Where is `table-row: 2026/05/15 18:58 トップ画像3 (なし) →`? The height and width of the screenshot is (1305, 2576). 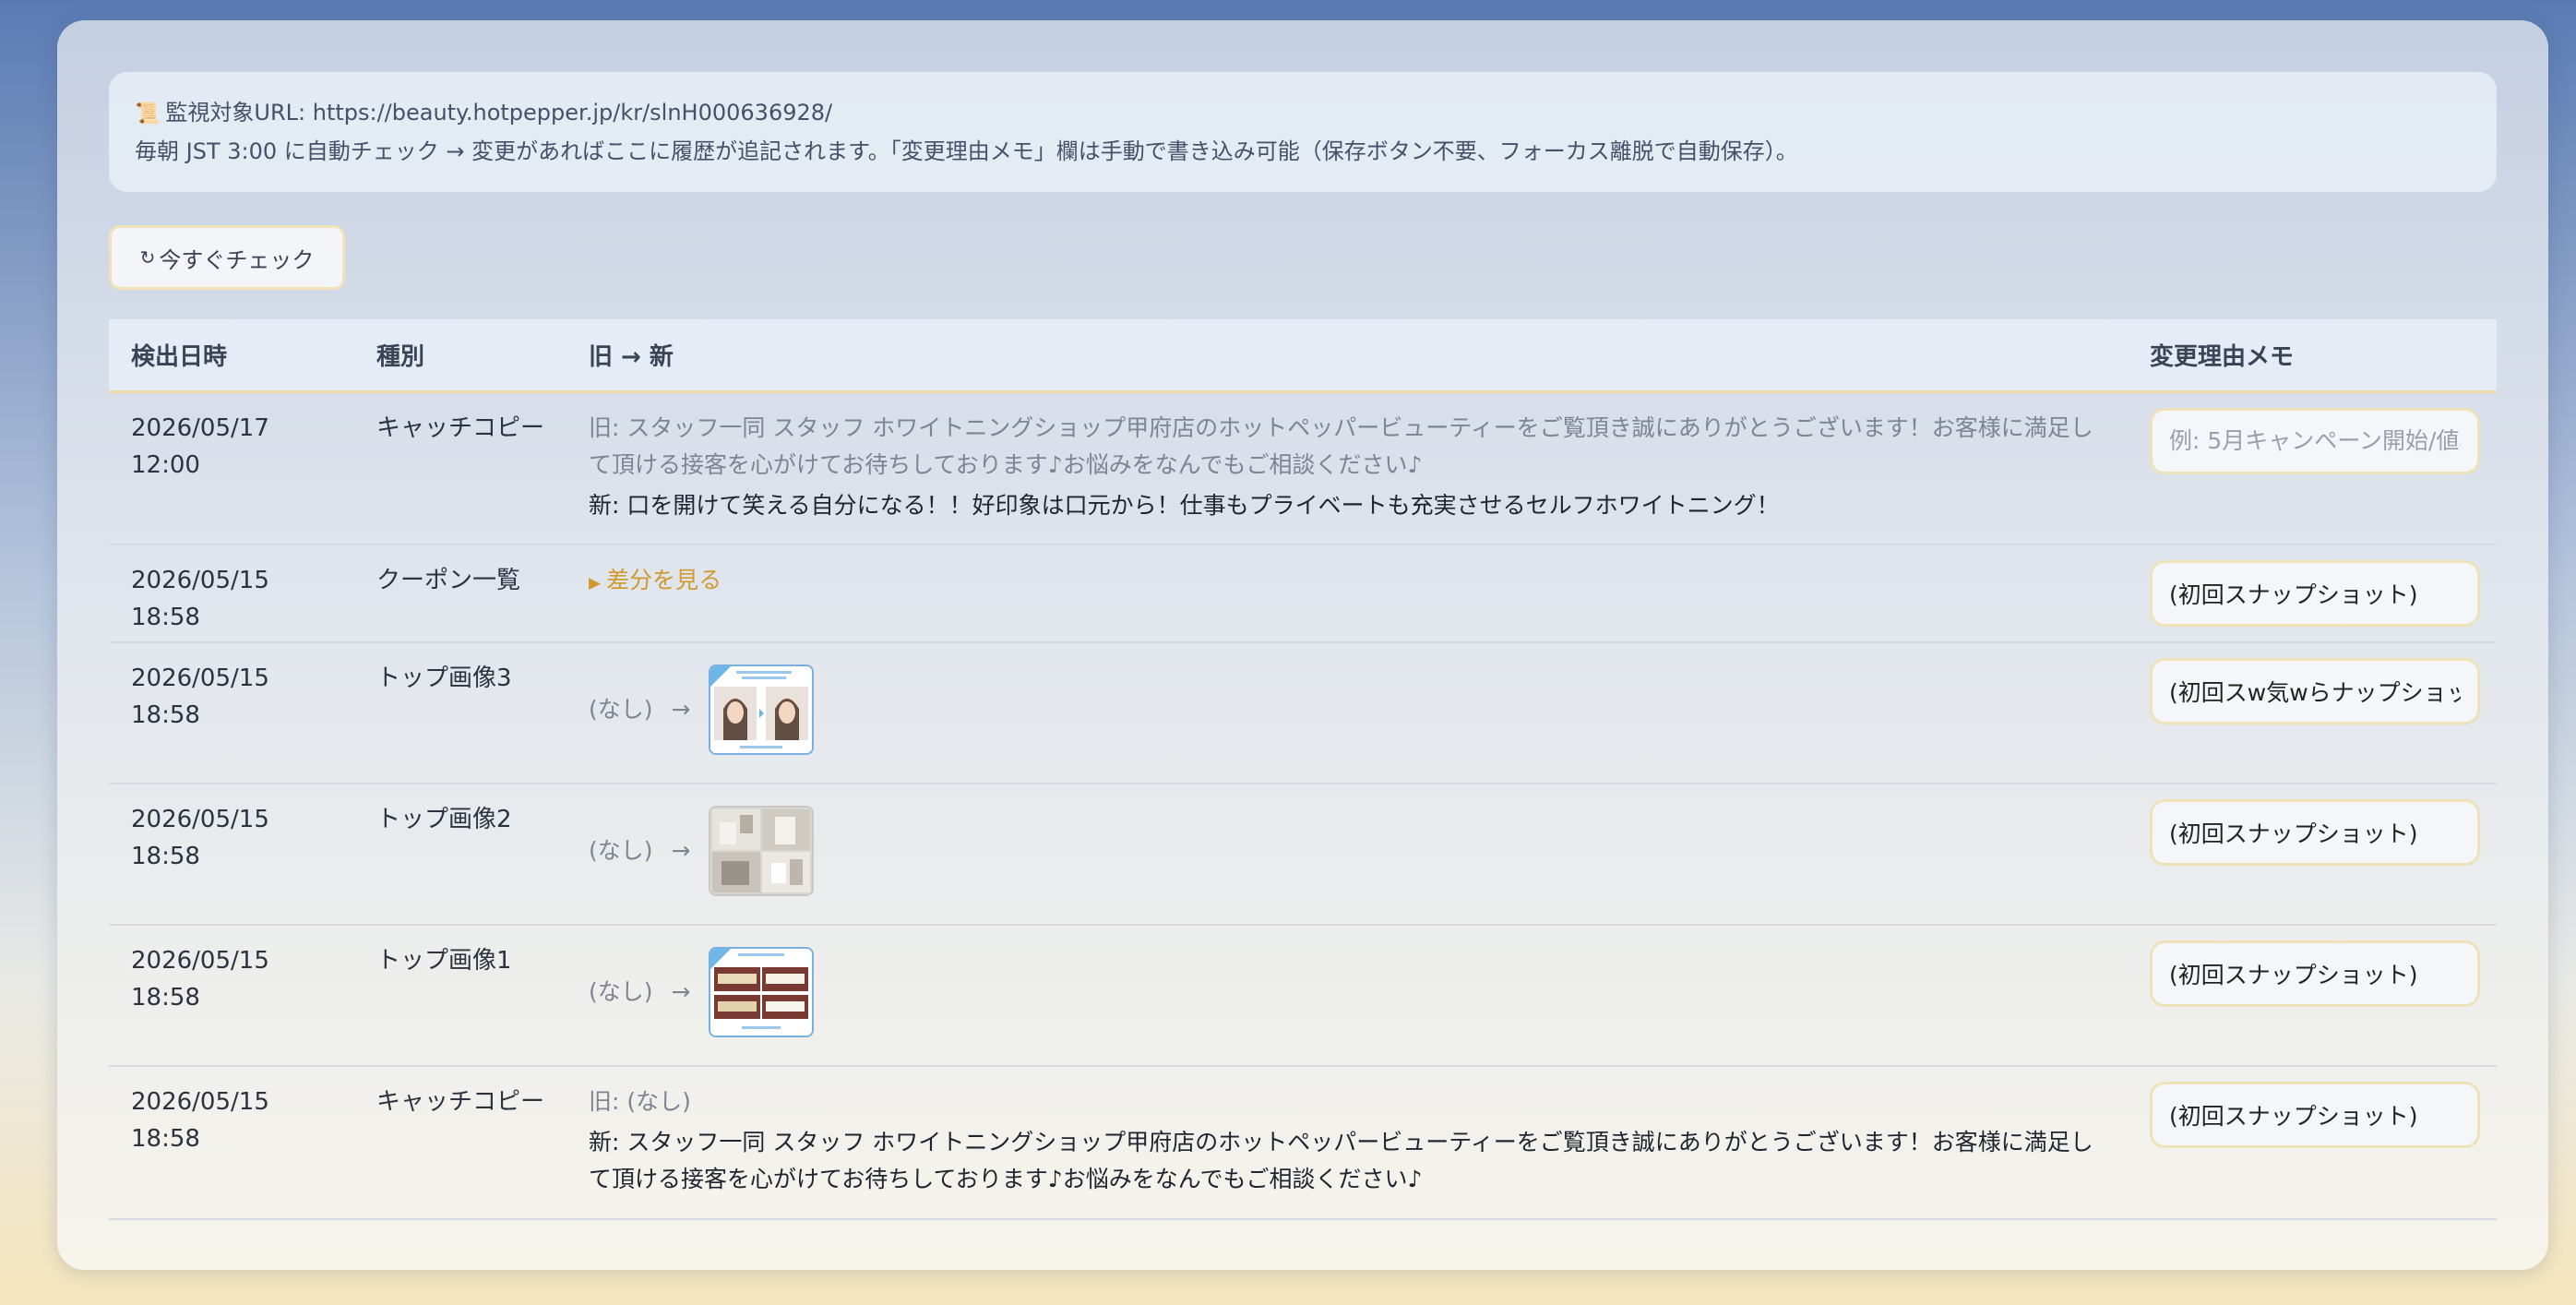 table-row: 2026/05/15 18:58 トップ画像3 (なし) → is located at coordinates (1303, 713).